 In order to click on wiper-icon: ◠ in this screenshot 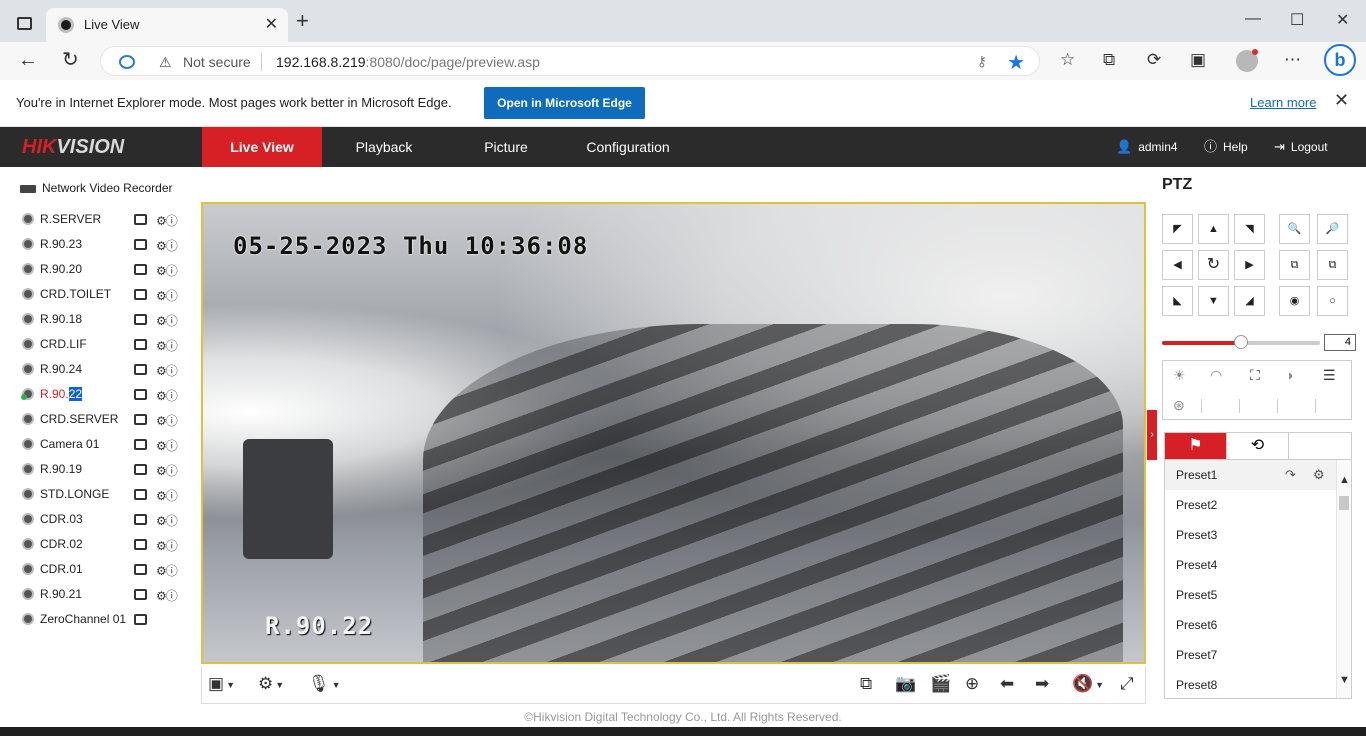, I will do `click(1216, 375)`.